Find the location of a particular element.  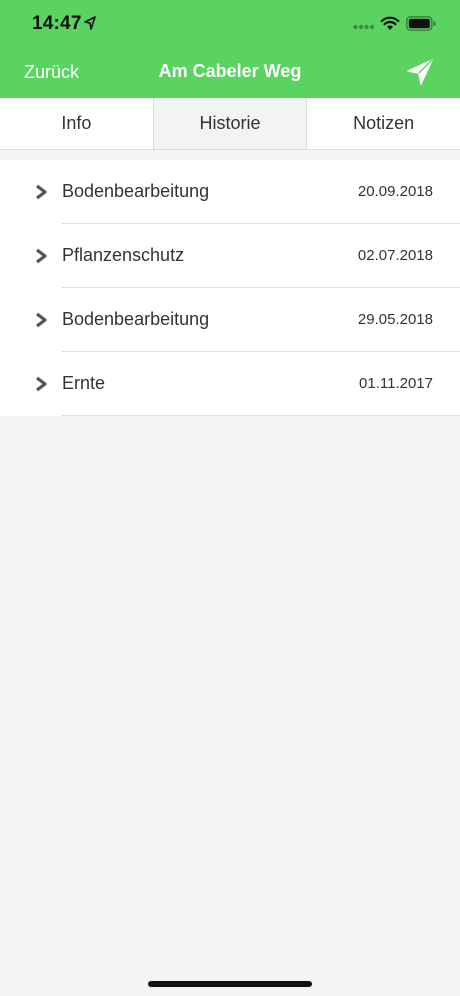

home-indicator is located at coordinates (230, 984).